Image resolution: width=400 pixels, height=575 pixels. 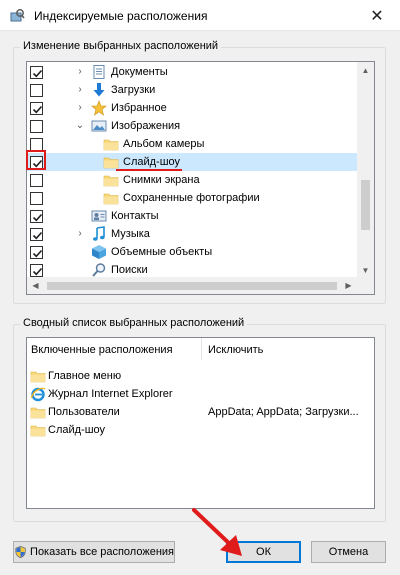 What do you see at coordinates (149, 170) in the screenshot?
I see `annotation-underline` at bounding box center [149, 170].